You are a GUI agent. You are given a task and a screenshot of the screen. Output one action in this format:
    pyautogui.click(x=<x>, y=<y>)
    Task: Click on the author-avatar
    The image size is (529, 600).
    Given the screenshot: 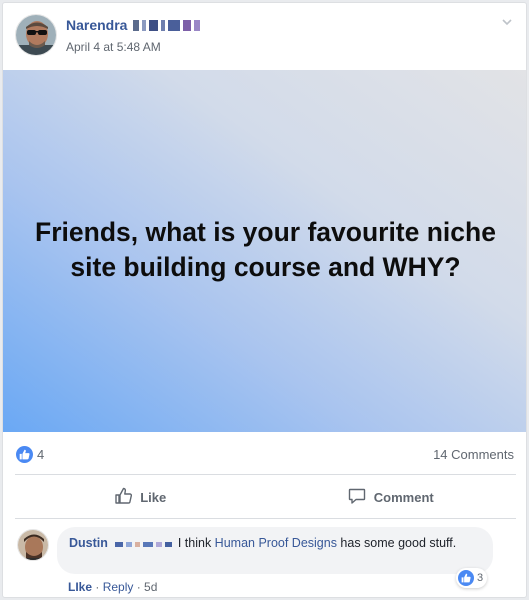 What is the action you would take?
    pyautogui.click(x=36, y=35)
    